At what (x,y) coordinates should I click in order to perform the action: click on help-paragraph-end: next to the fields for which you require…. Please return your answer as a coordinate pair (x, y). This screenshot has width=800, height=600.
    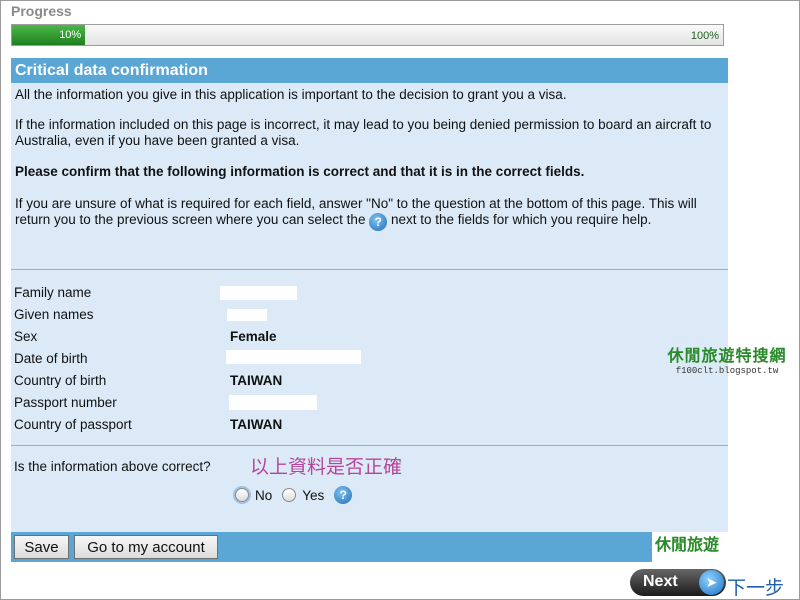
    Looking at the image, I should click on (521, 219).